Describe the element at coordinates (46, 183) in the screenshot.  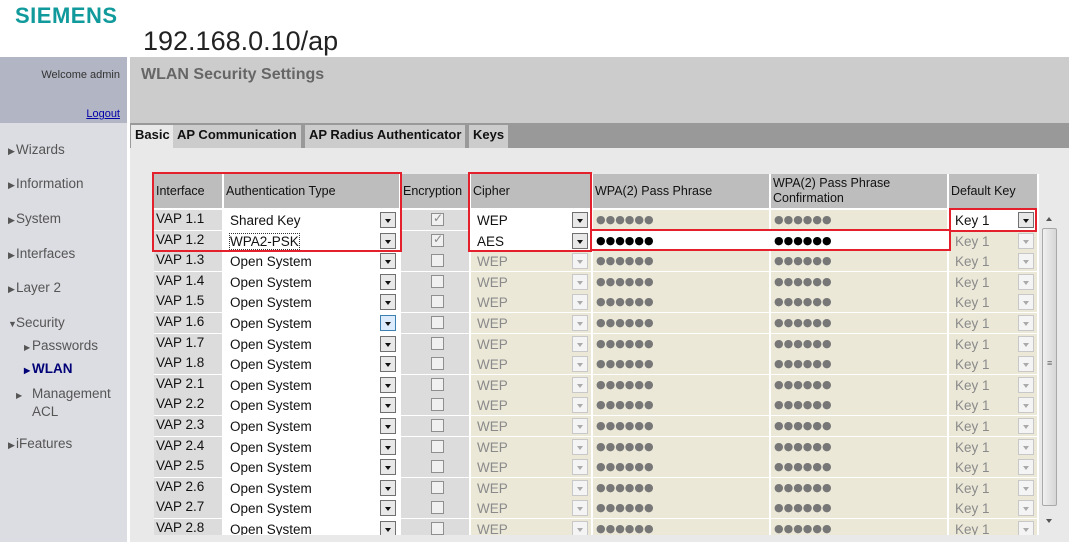
I see `nav-information: ▶Information` at that location.